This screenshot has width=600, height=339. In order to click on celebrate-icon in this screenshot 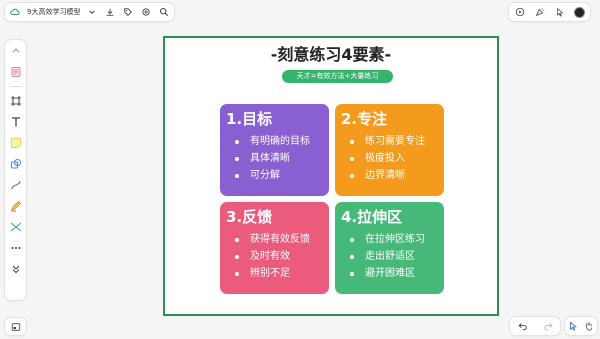, I will do `click(540, 12)`.